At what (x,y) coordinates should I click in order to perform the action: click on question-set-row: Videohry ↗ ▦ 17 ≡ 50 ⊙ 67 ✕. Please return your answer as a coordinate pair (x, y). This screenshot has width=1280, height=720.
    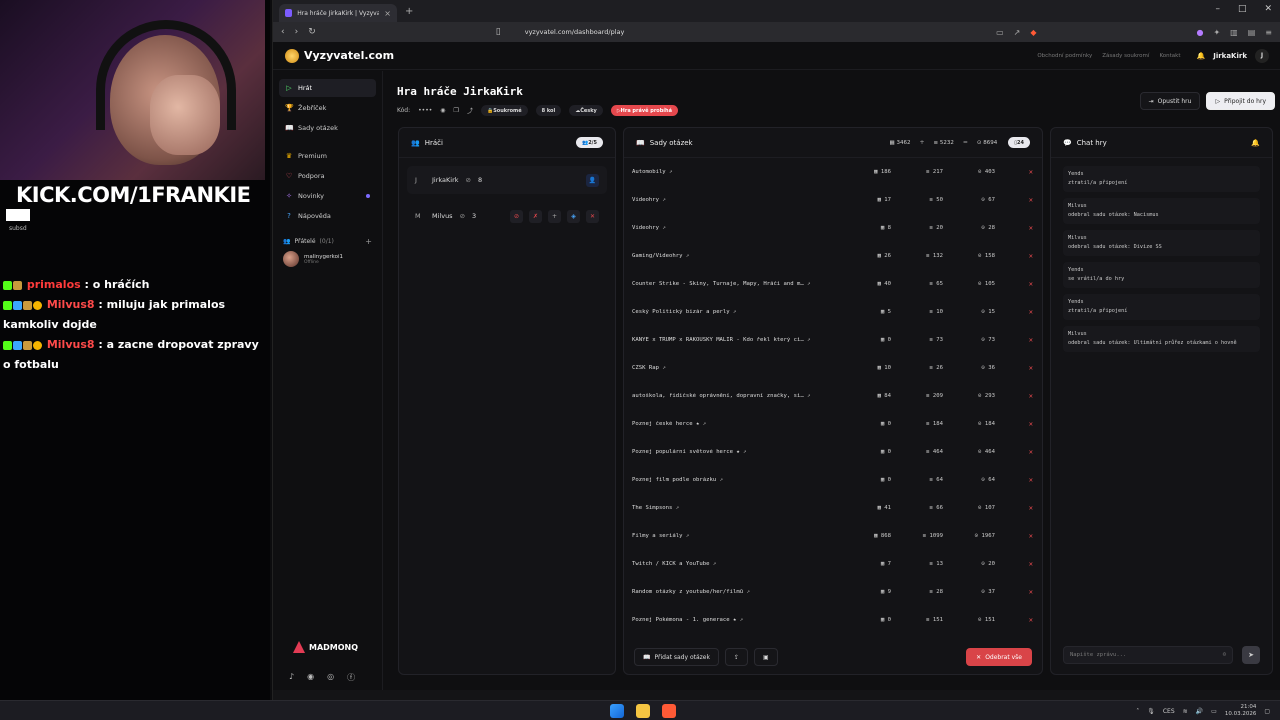
    Looking at the image, I should click on (833, 200).